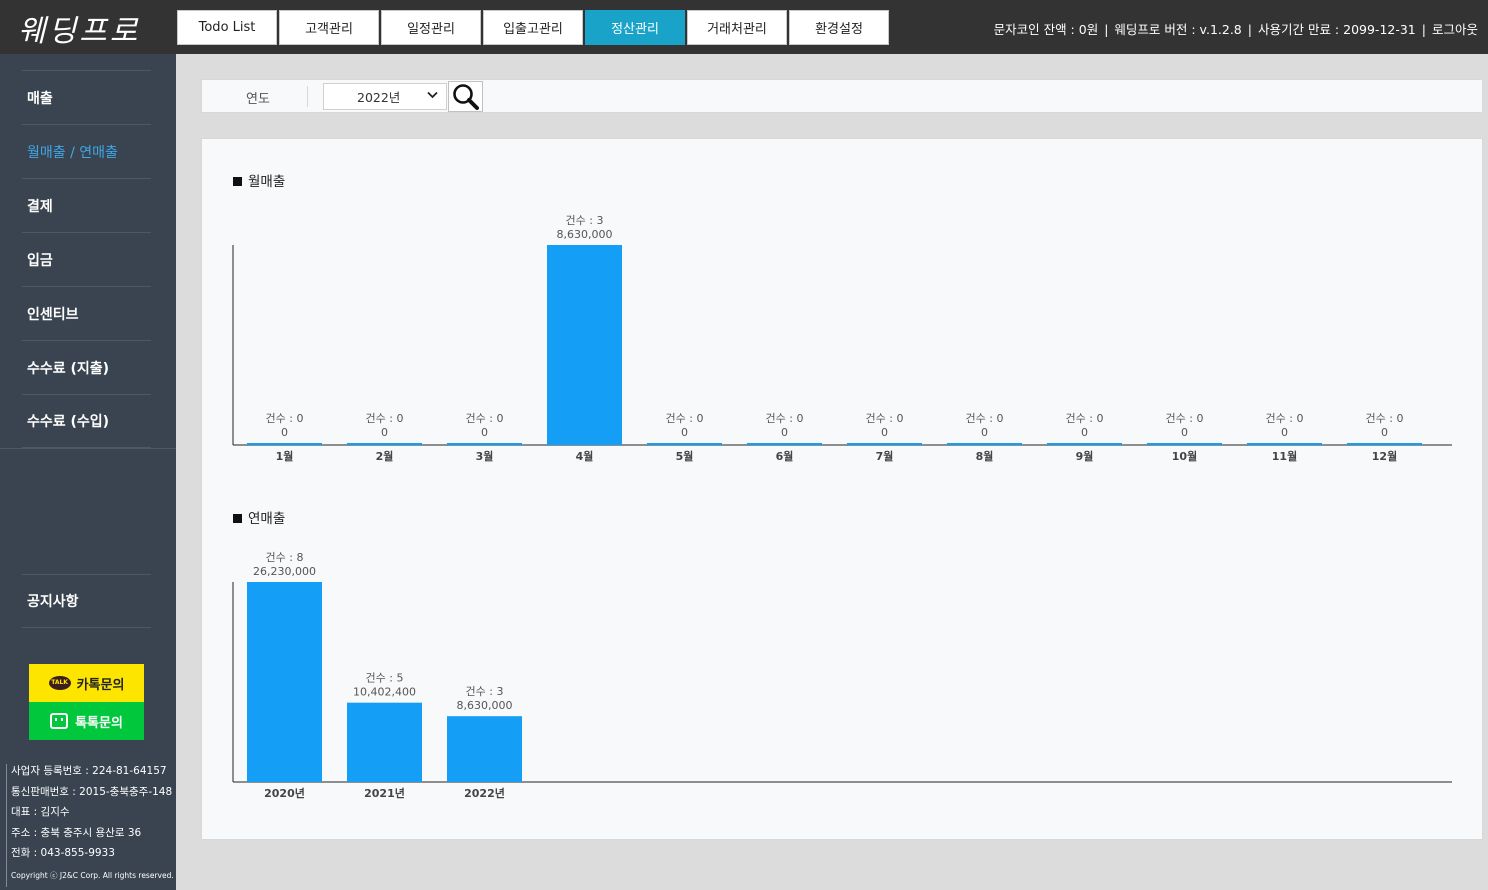  What do you see at coordinates (90, 794) in the screenshot?
I see `mail-order-number: 통신판매번호 : 2015-충북충주-148` at bounding box center [90, 794].